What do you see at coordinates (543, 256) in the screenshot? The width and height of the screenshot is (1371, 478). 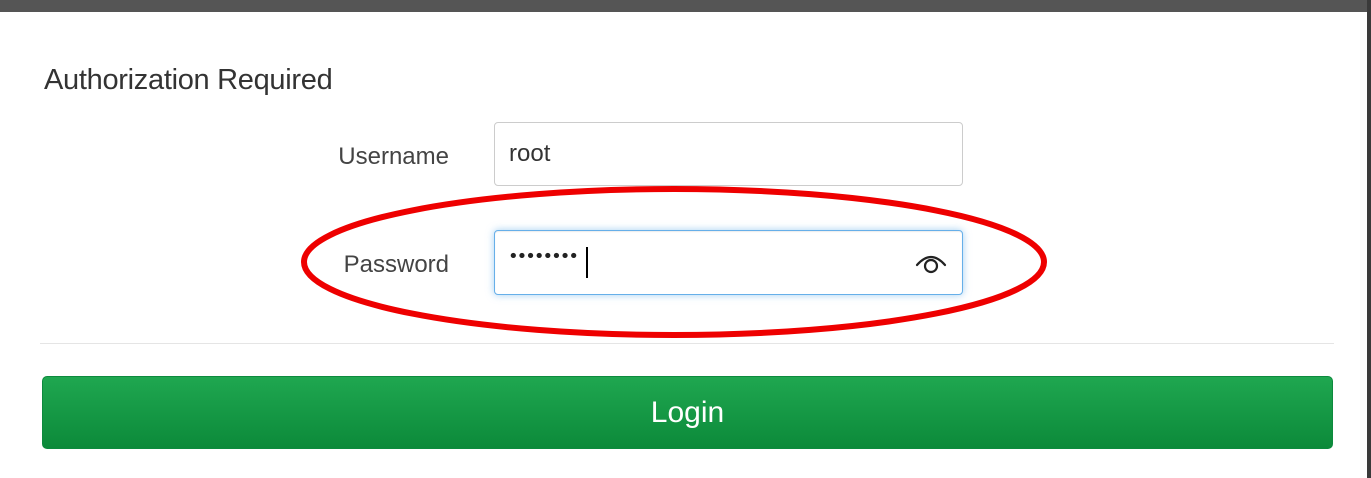 I see `password-value: ••••••••` at bounding box center [543, 256].